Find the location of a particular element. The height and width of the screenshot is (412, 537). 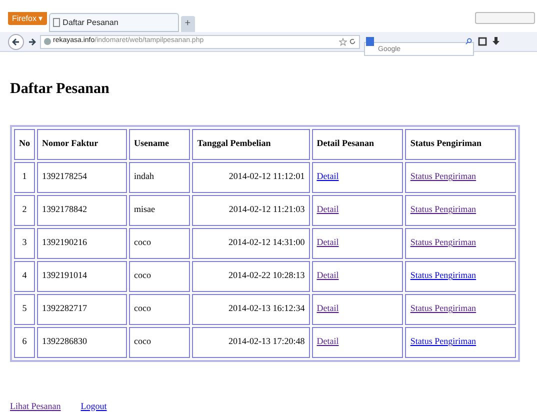

back-button is located at coordinates (16, 42).